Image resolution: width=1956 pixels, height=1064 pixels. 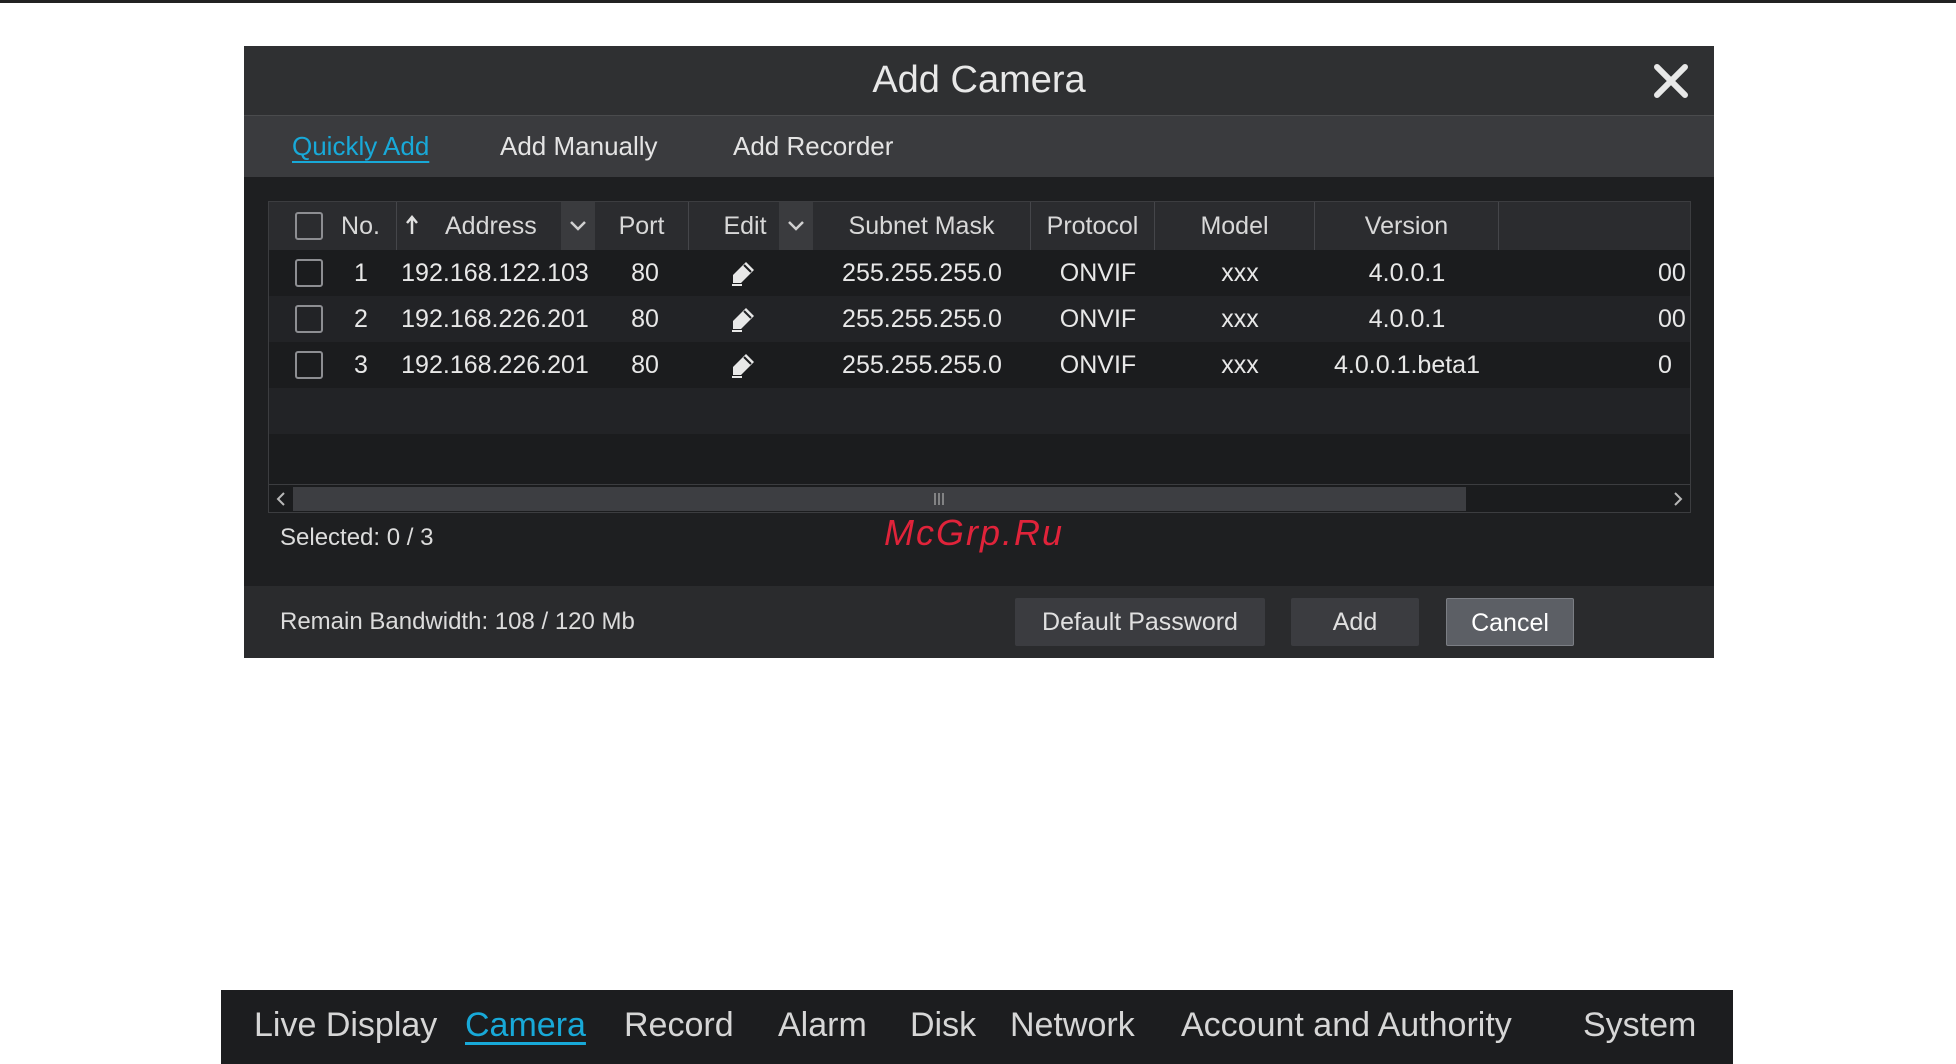 I want to click on dialog-title: Add Camera, so click(x=979, y=80).